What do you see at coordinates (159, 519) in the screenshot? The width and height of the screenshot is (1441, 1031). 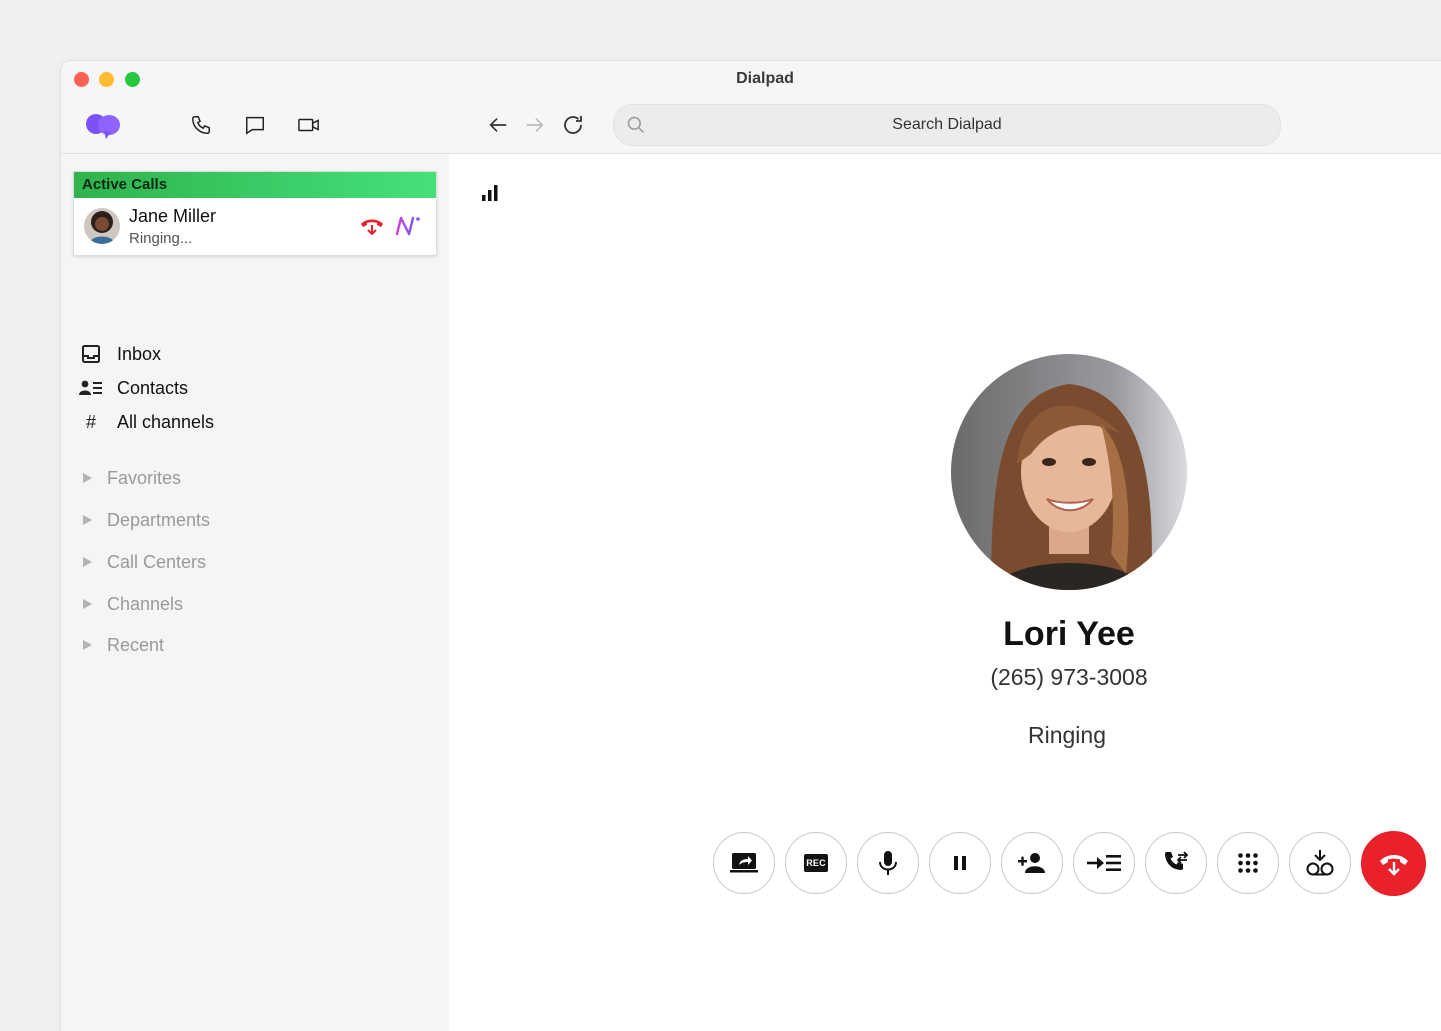 I see `group-label: Departments` at bounding box center [159, 519].